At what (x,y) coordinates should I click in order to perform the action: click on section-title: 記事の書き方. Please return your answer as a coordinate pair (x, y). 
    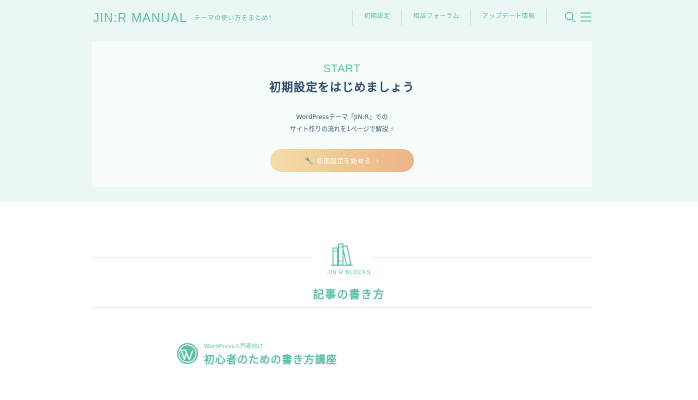
    Looking at the image, I should click on (349, 294).